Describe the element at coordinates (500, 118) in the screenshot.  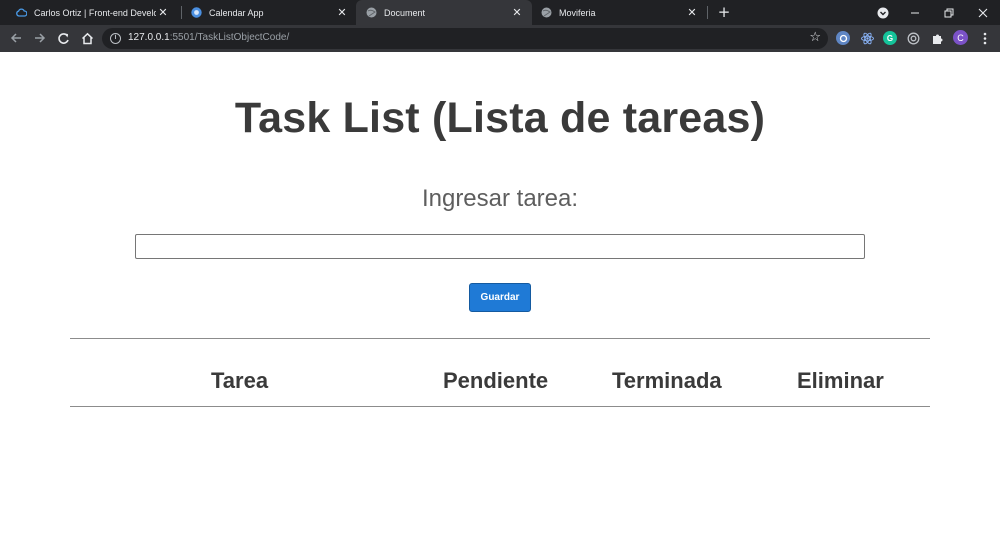
I see `page-title: Task List (Lista de tareas)` at that location.